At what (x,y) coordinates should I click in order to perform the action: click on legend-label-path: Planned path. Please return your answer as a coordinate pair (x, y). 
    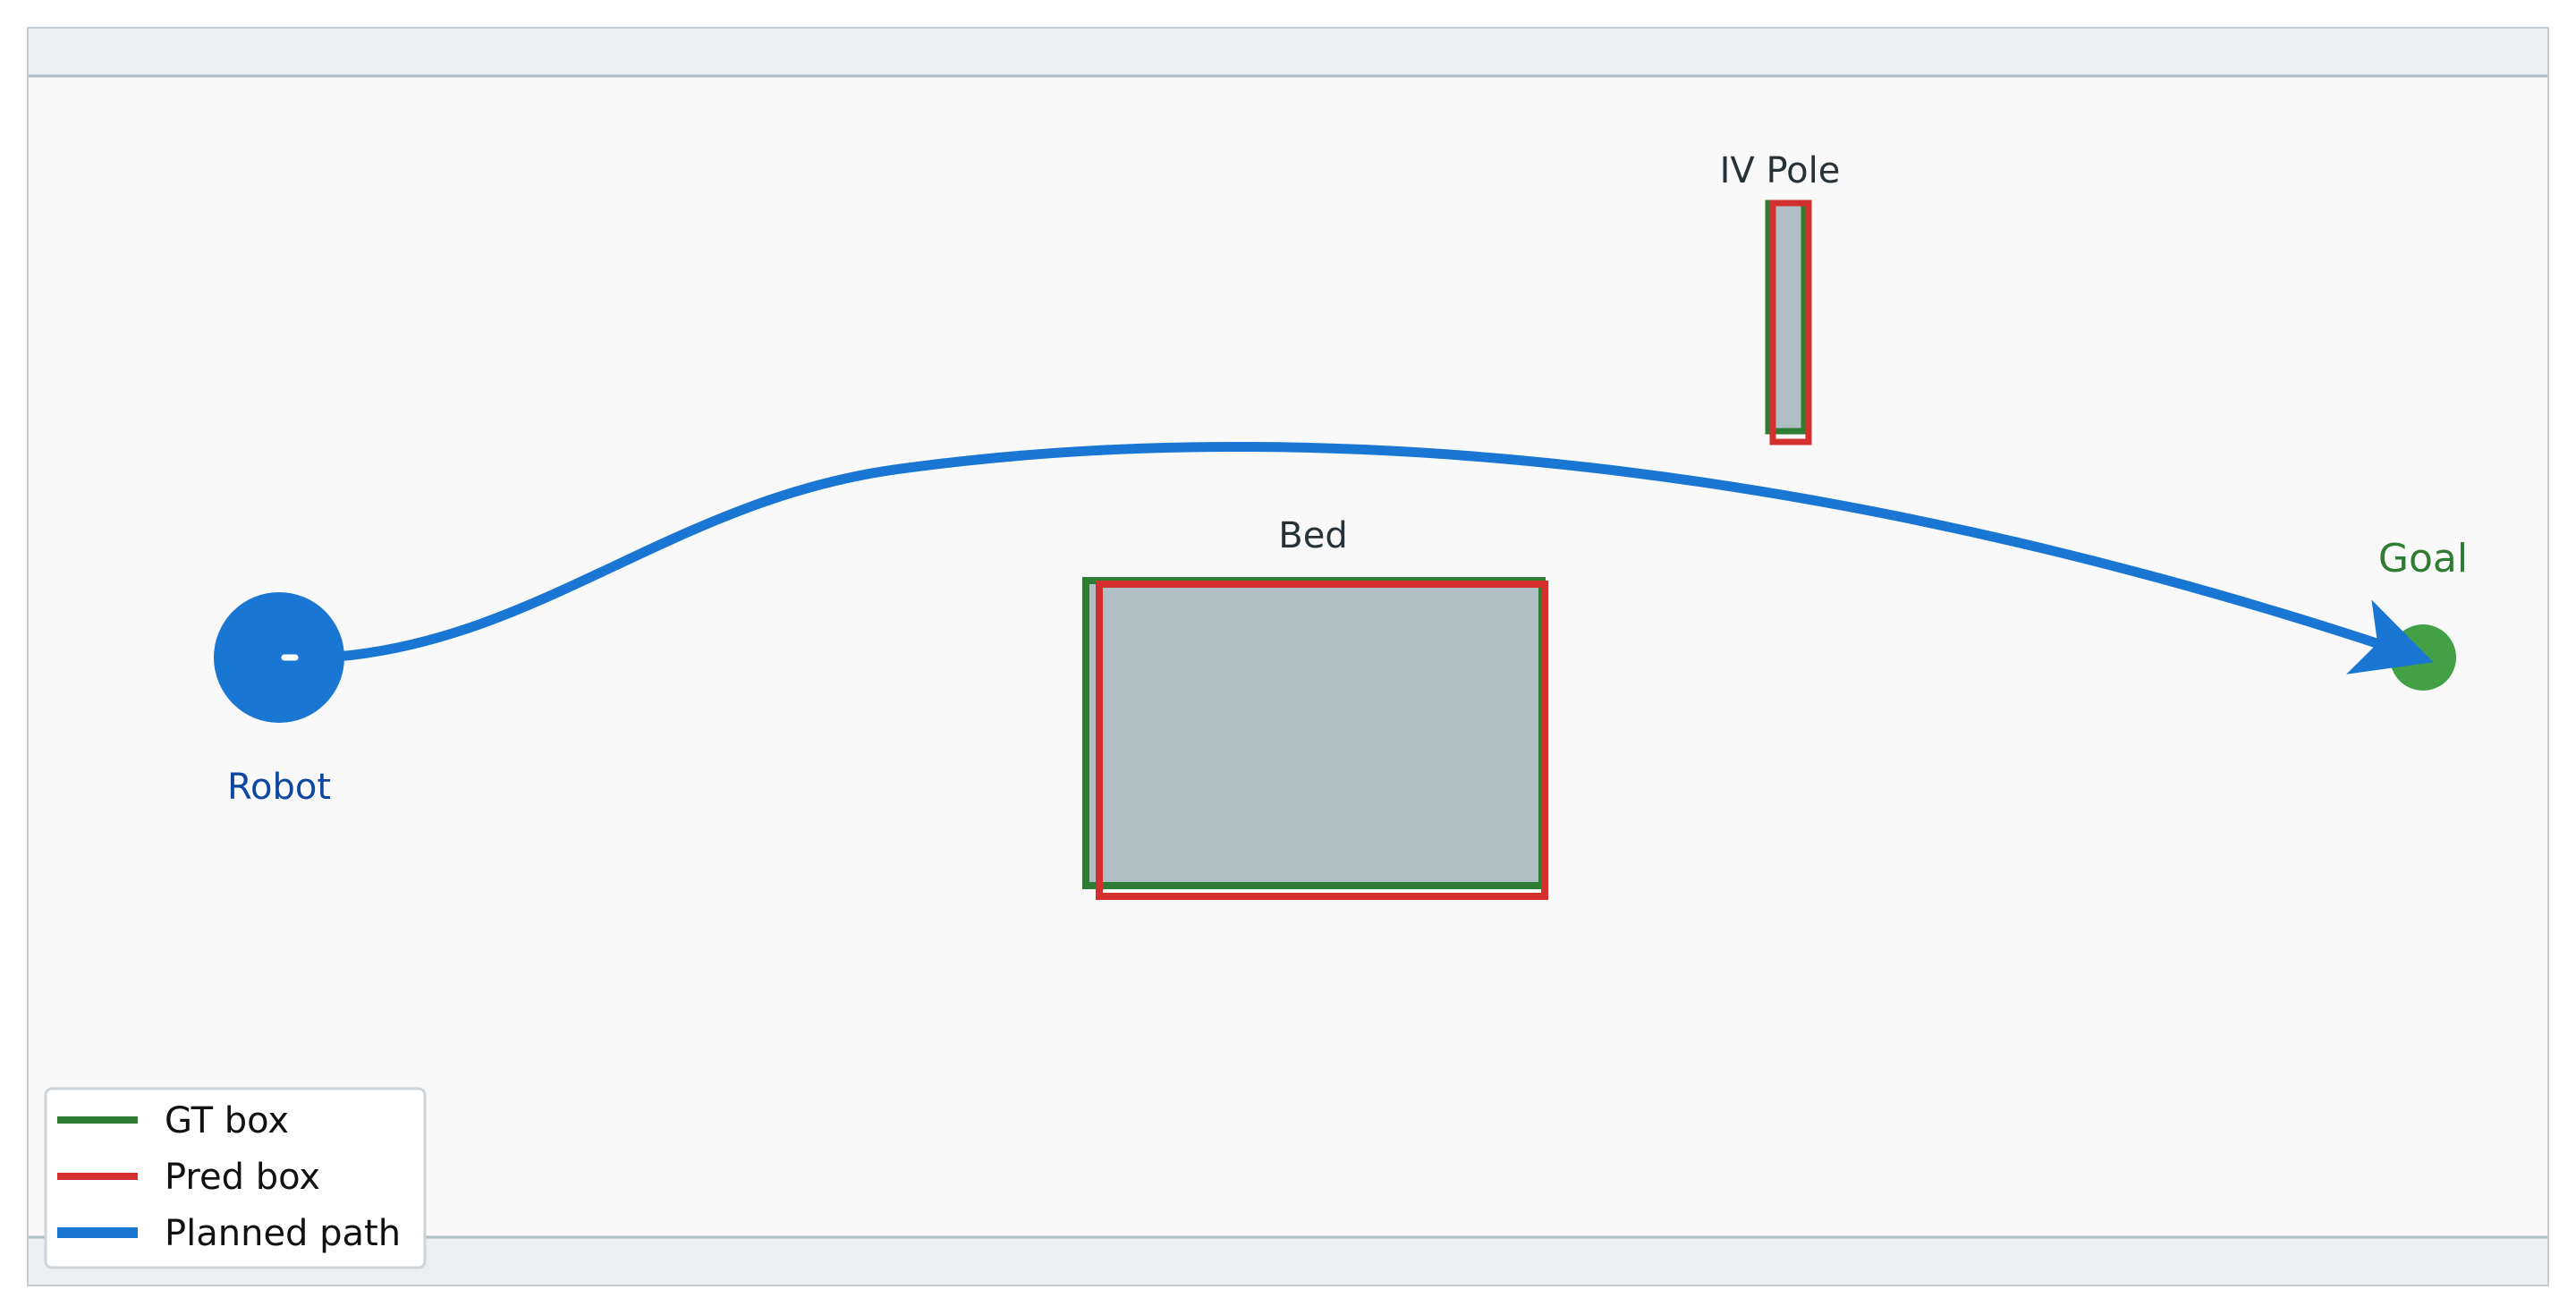
    Looking at the image, I should click on (283, 1233).